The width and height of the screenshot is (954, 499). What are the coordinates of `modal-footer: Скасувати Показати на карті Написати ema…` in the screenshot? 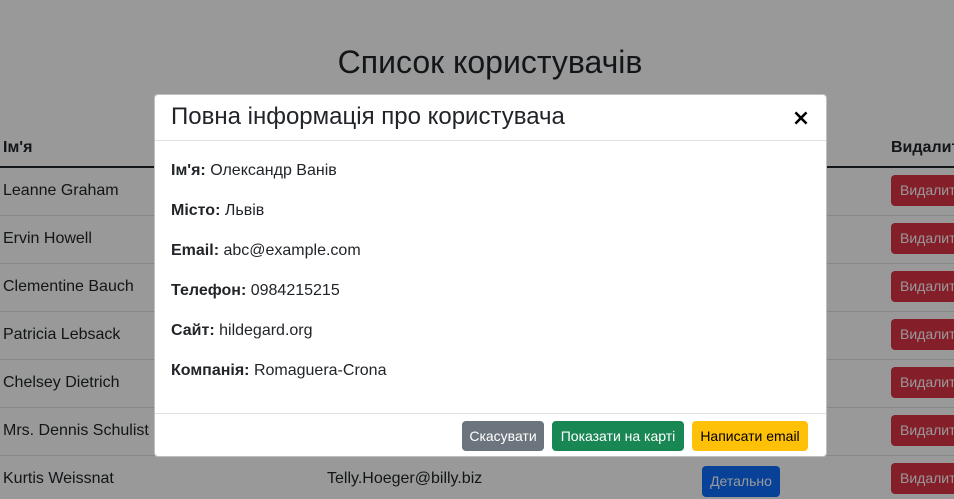 It's located at (490, 434).